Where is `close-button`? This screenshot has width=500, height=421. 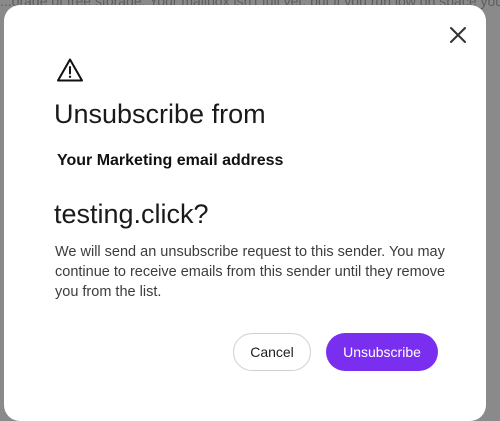 close-button is located at coordinates (458, 35).